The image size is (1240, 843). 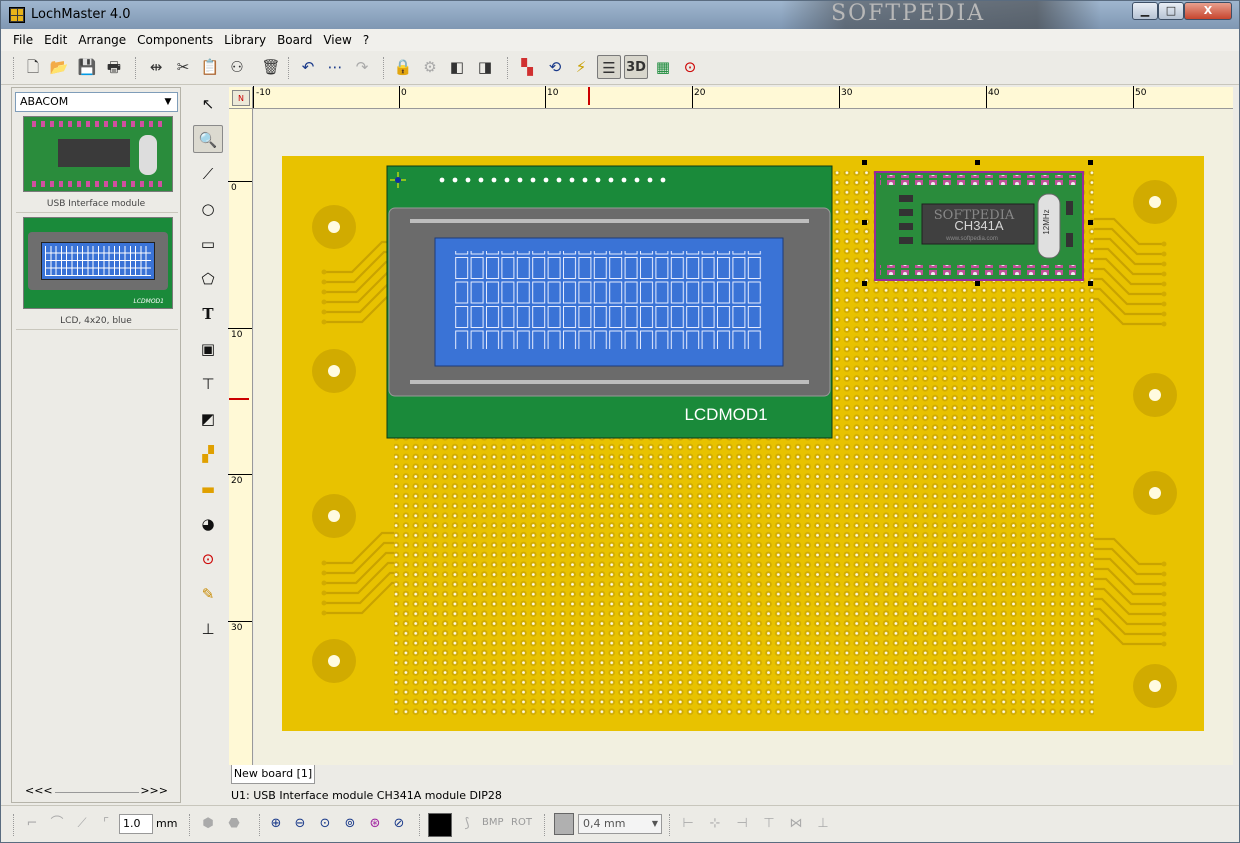 I want to click on mirror-icon: ⇹, so click(x=156, y=67).